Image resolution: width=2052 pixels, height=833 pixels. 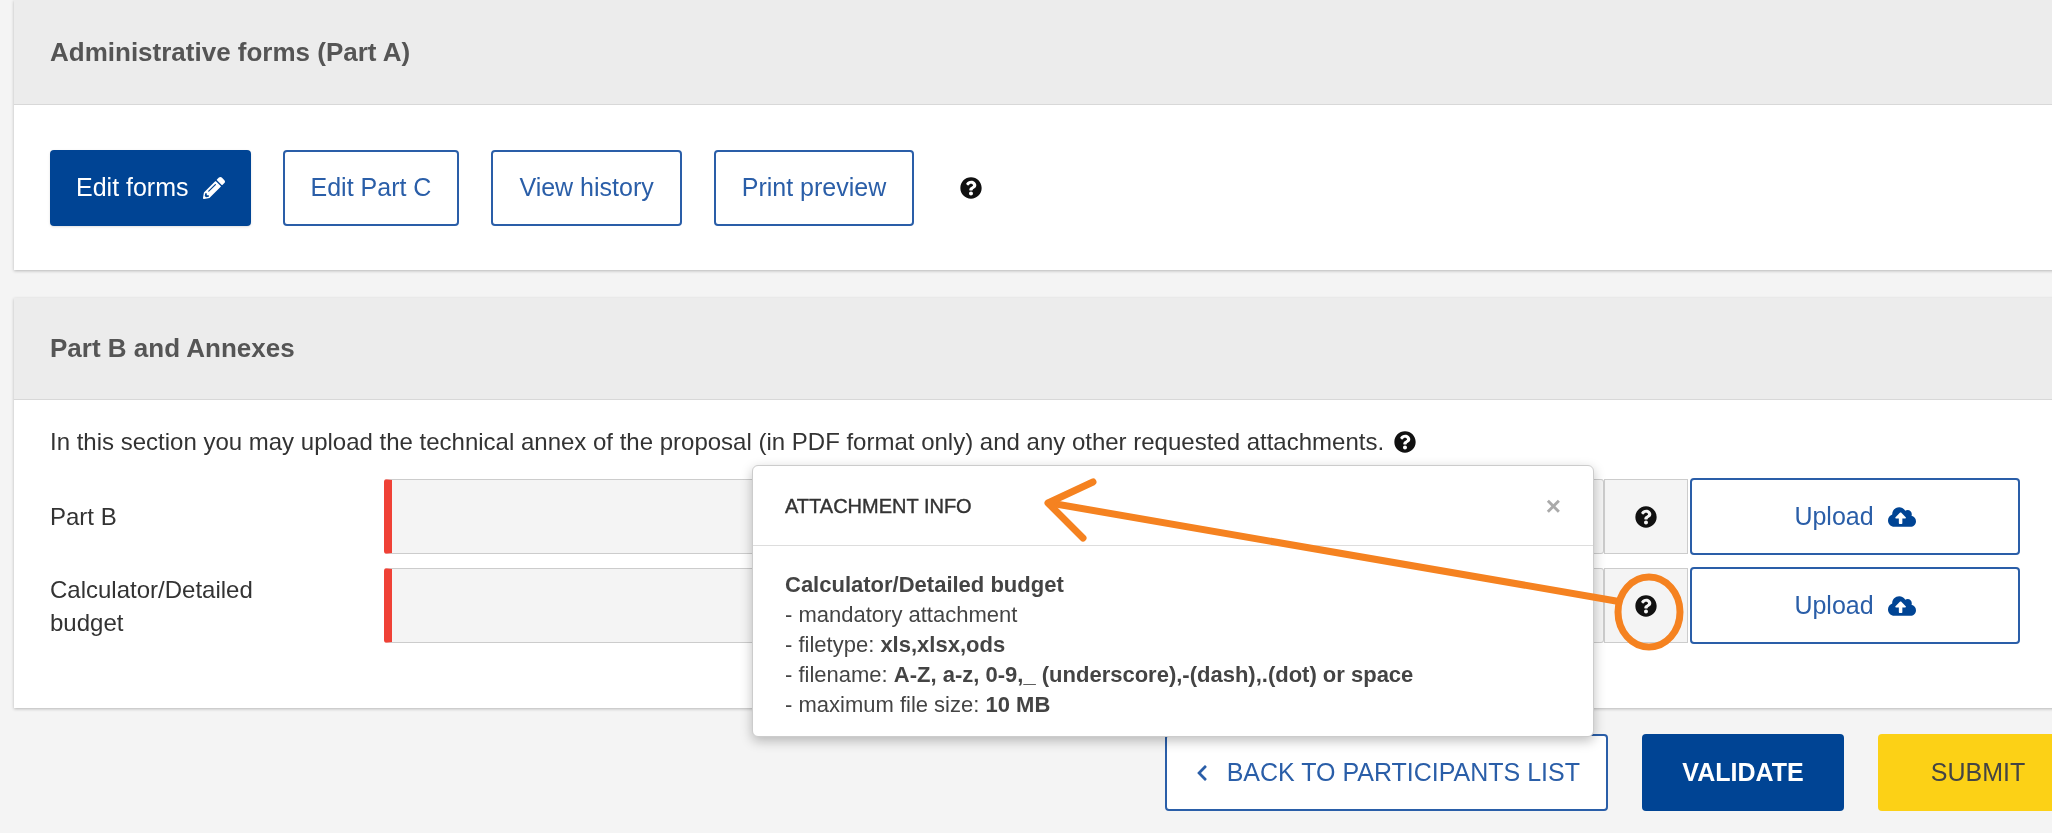 I want to click on attachment-name: Calculator/Detailed budget, so click(x=925, y=585).